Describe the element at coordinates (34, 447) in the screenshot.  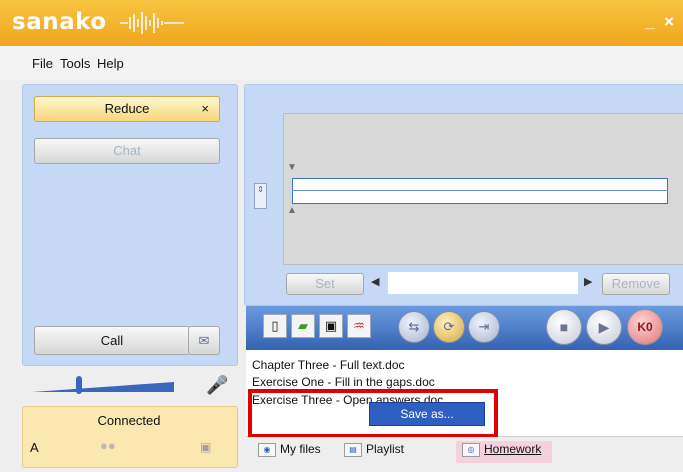
I see `channel-label: A` at that location.